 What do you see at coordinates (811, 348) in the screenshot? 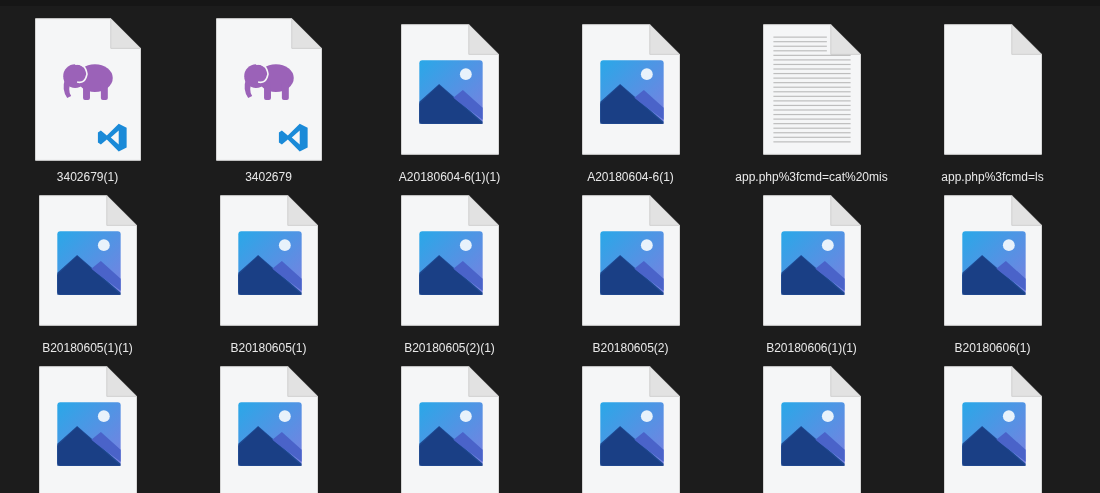
I see `file-name: B20180606(1)(1)` at bounding box center [811, 348].